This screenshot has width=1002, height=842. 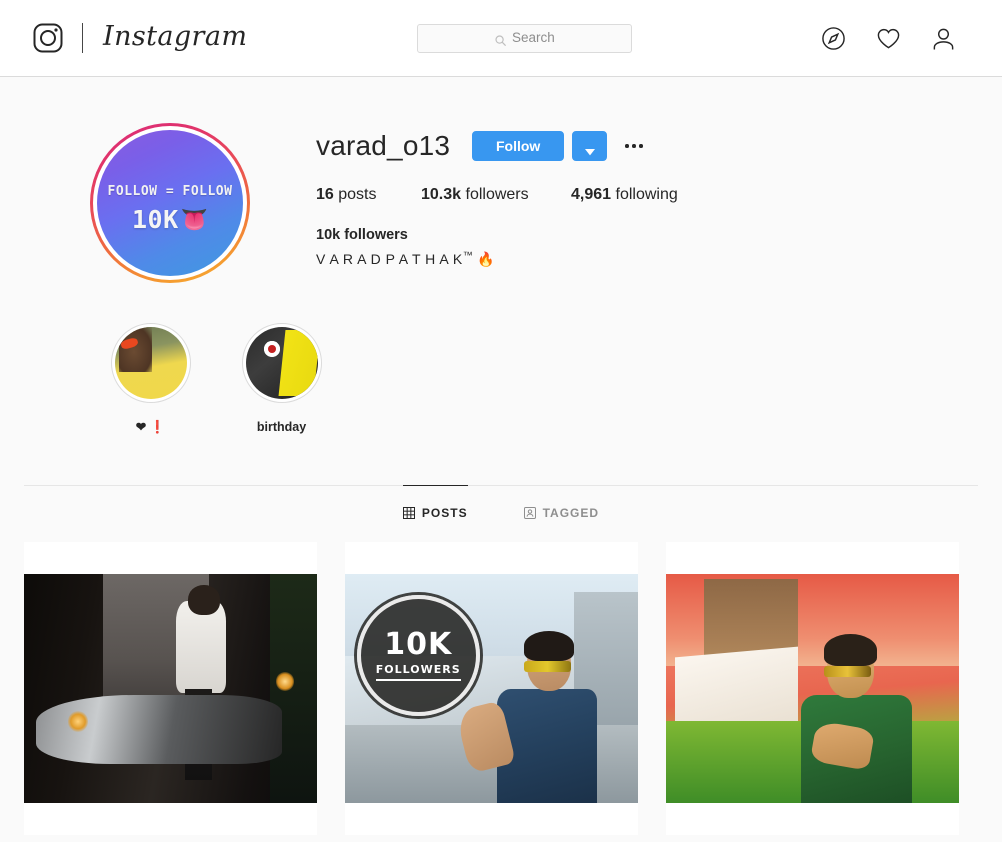 I want to click on stat-following: 4,961 following, so click(x=624, y=195).